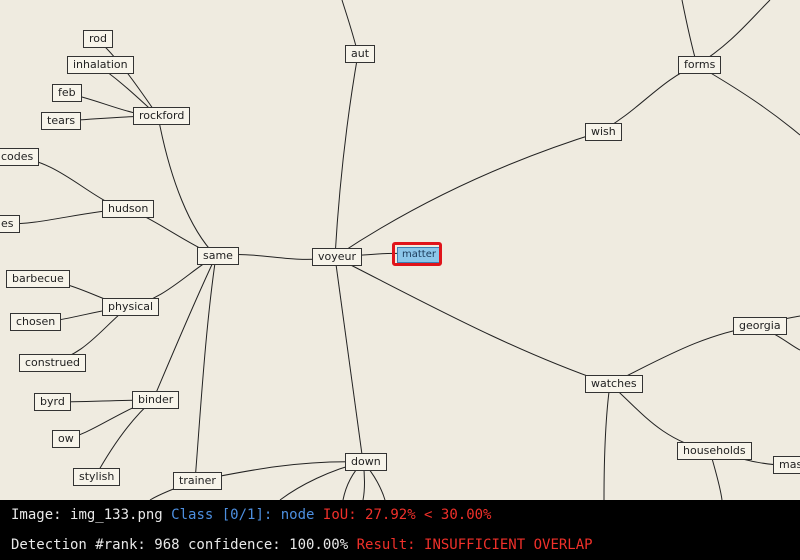 The height and width of the screenshot is (560, 800). Describe the element at coordinates (472, 320) in the screenshot. I see `edge-voyeur-watches` at that location.